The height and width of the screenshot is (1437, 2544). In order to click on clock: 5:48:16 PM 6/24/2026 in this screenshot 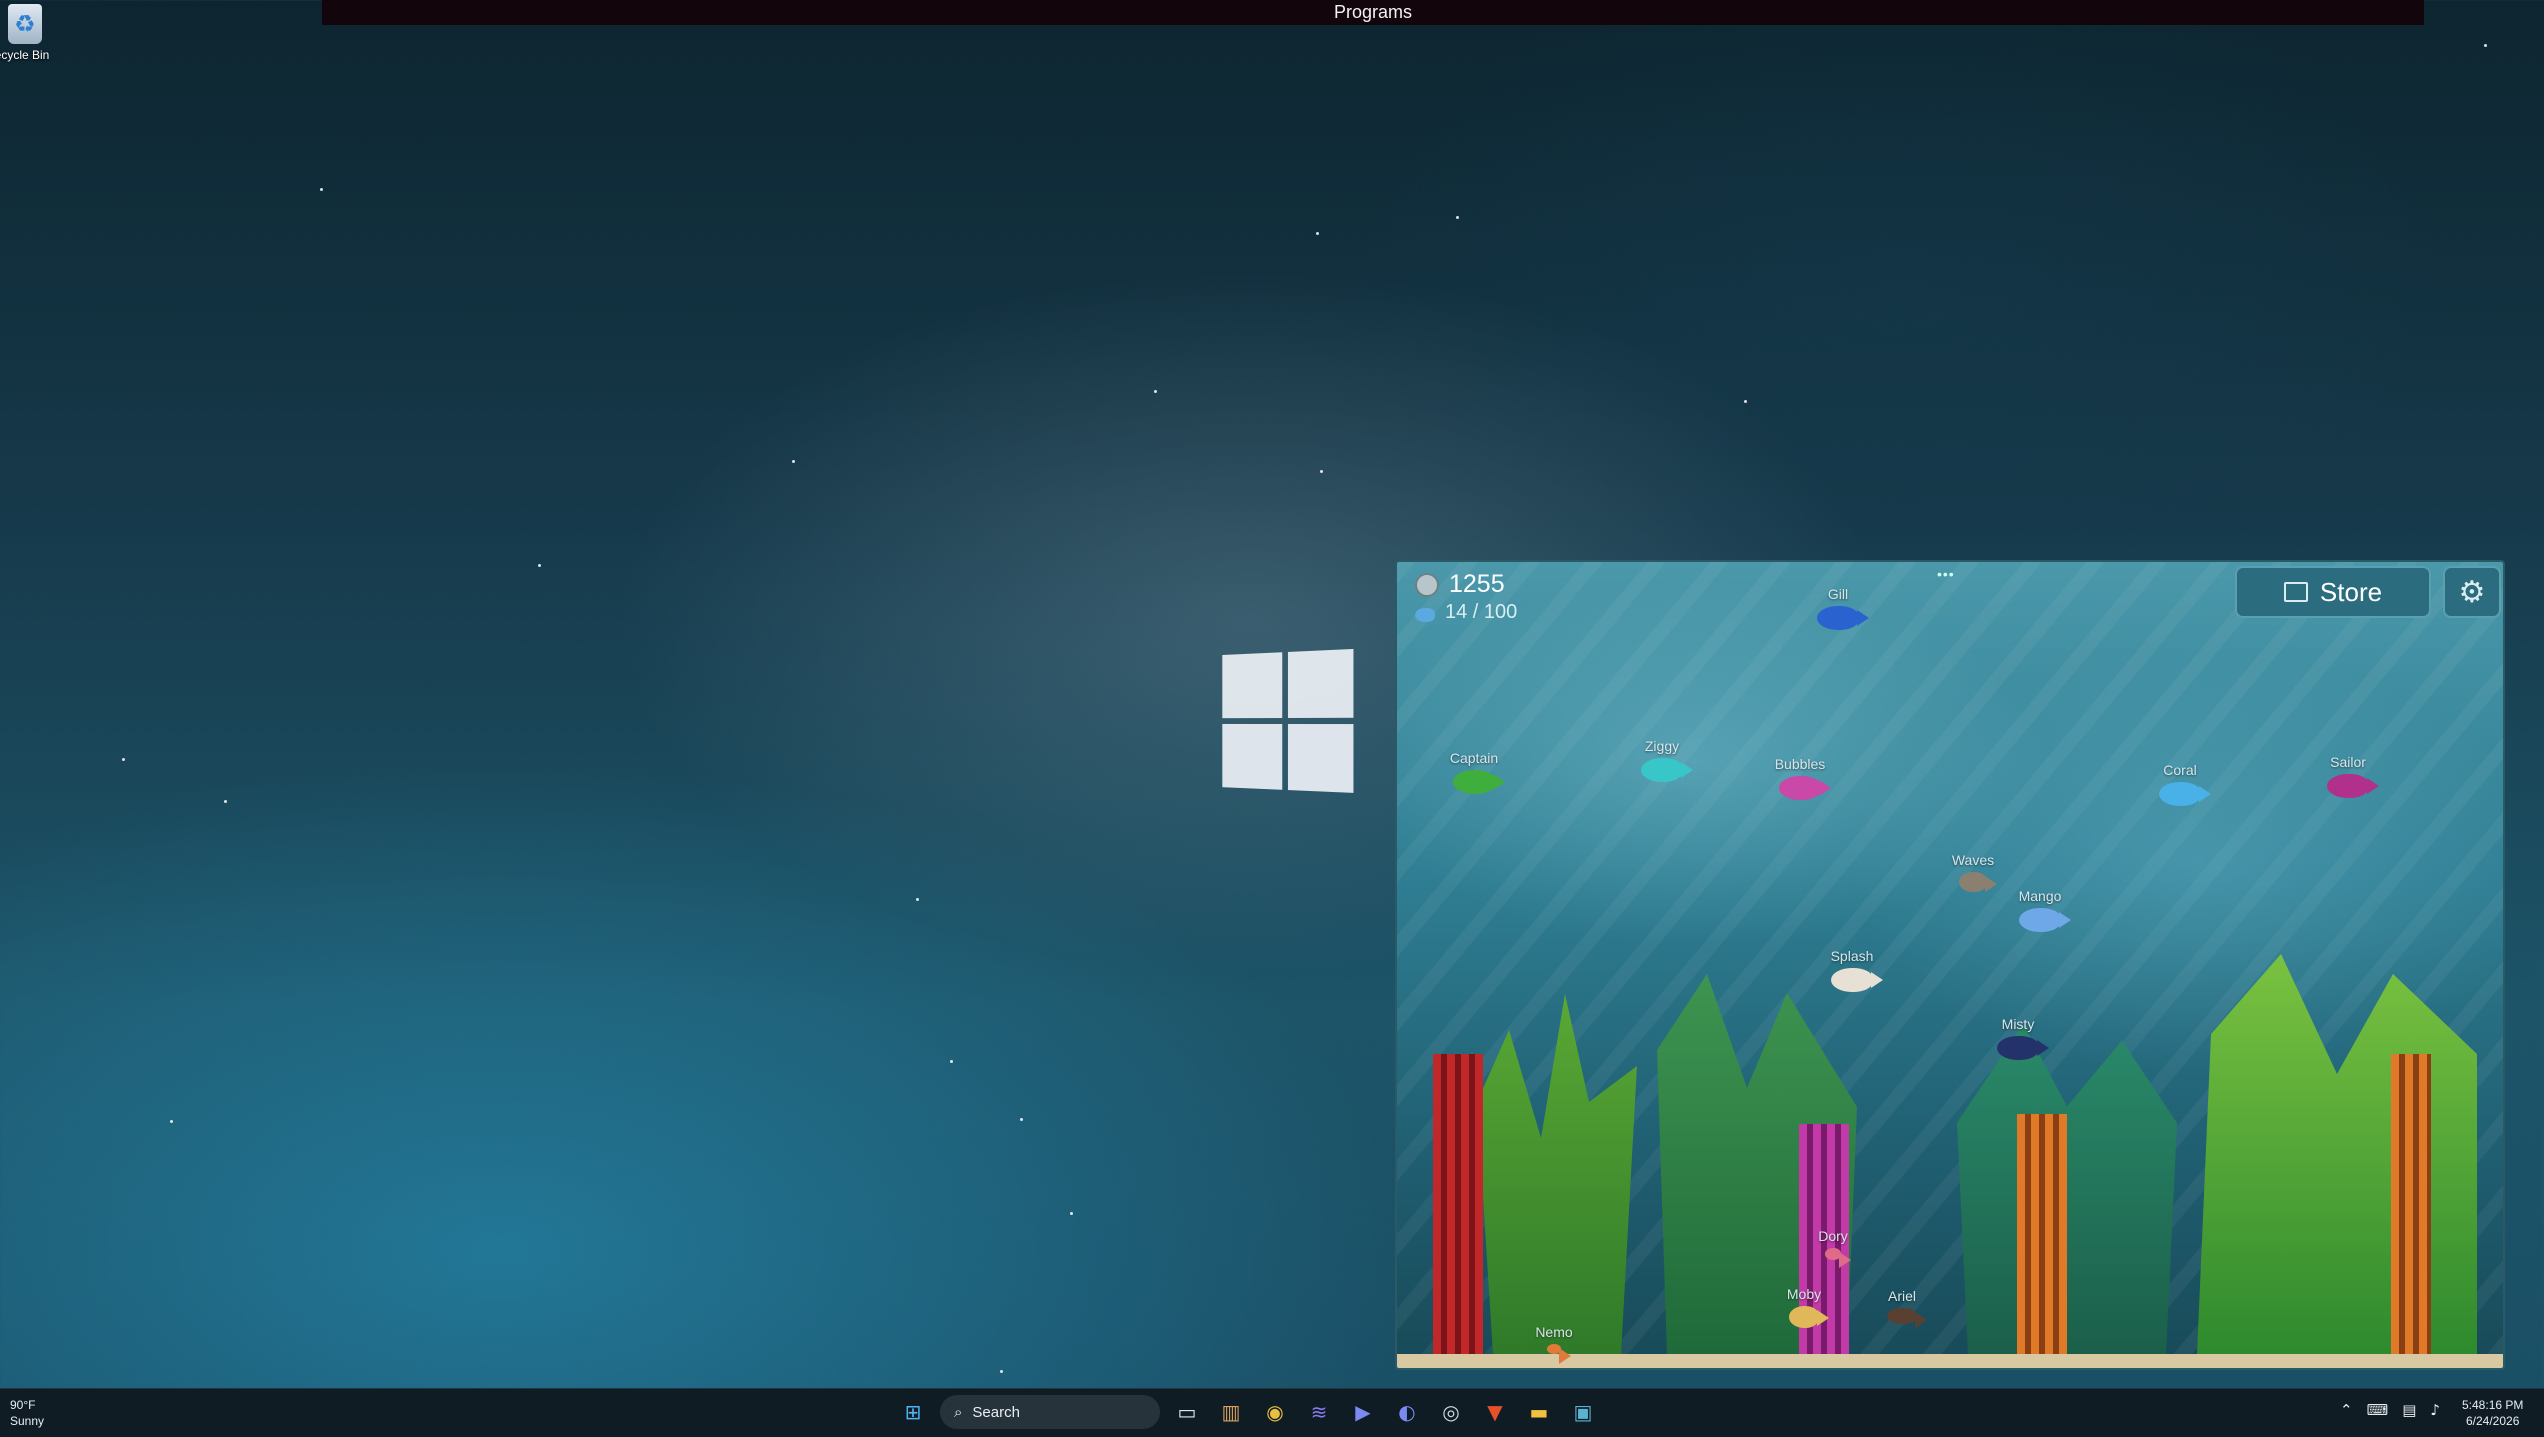, I will do `click(2492, 1413)`.